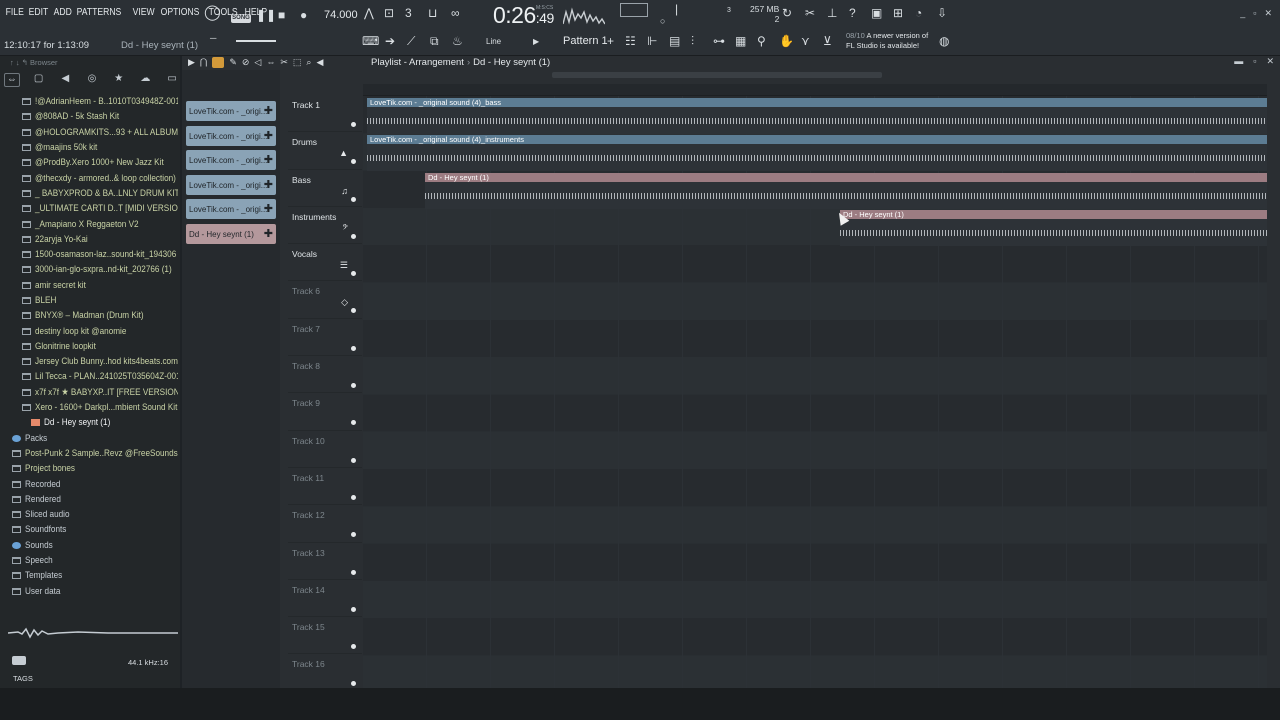  What do you see at coordinates (89, 208) in the screenshot?
I see `browser-folder-item: _ULTIMATE CARTI D..T [MIDI VERSION]` at bounding box center [89, 208].